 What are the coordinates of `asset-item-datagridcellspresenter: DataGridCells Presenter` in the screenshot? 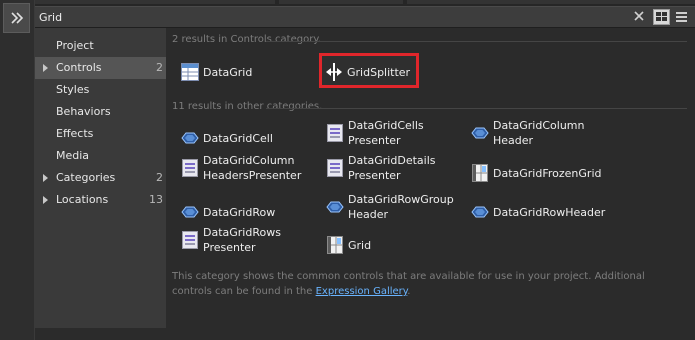 It's located at (374, 133).